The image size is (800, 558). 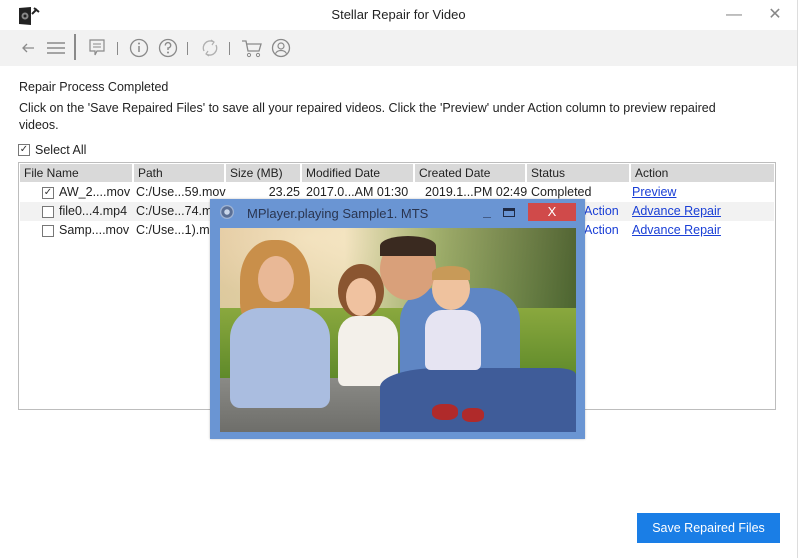 I want to click on update-button, so click(x=210, y=48).